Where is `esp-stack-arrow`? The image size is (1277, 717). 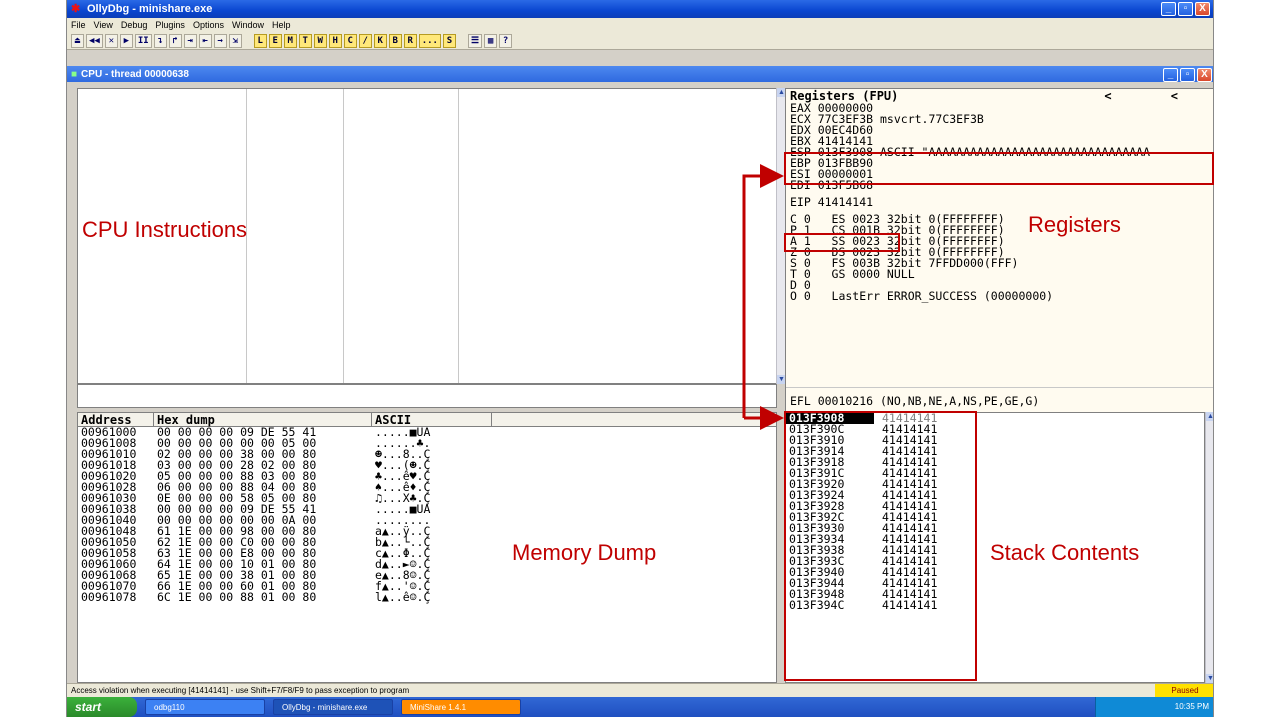
esp-stack-arrow is located at coordinates (763, 297).